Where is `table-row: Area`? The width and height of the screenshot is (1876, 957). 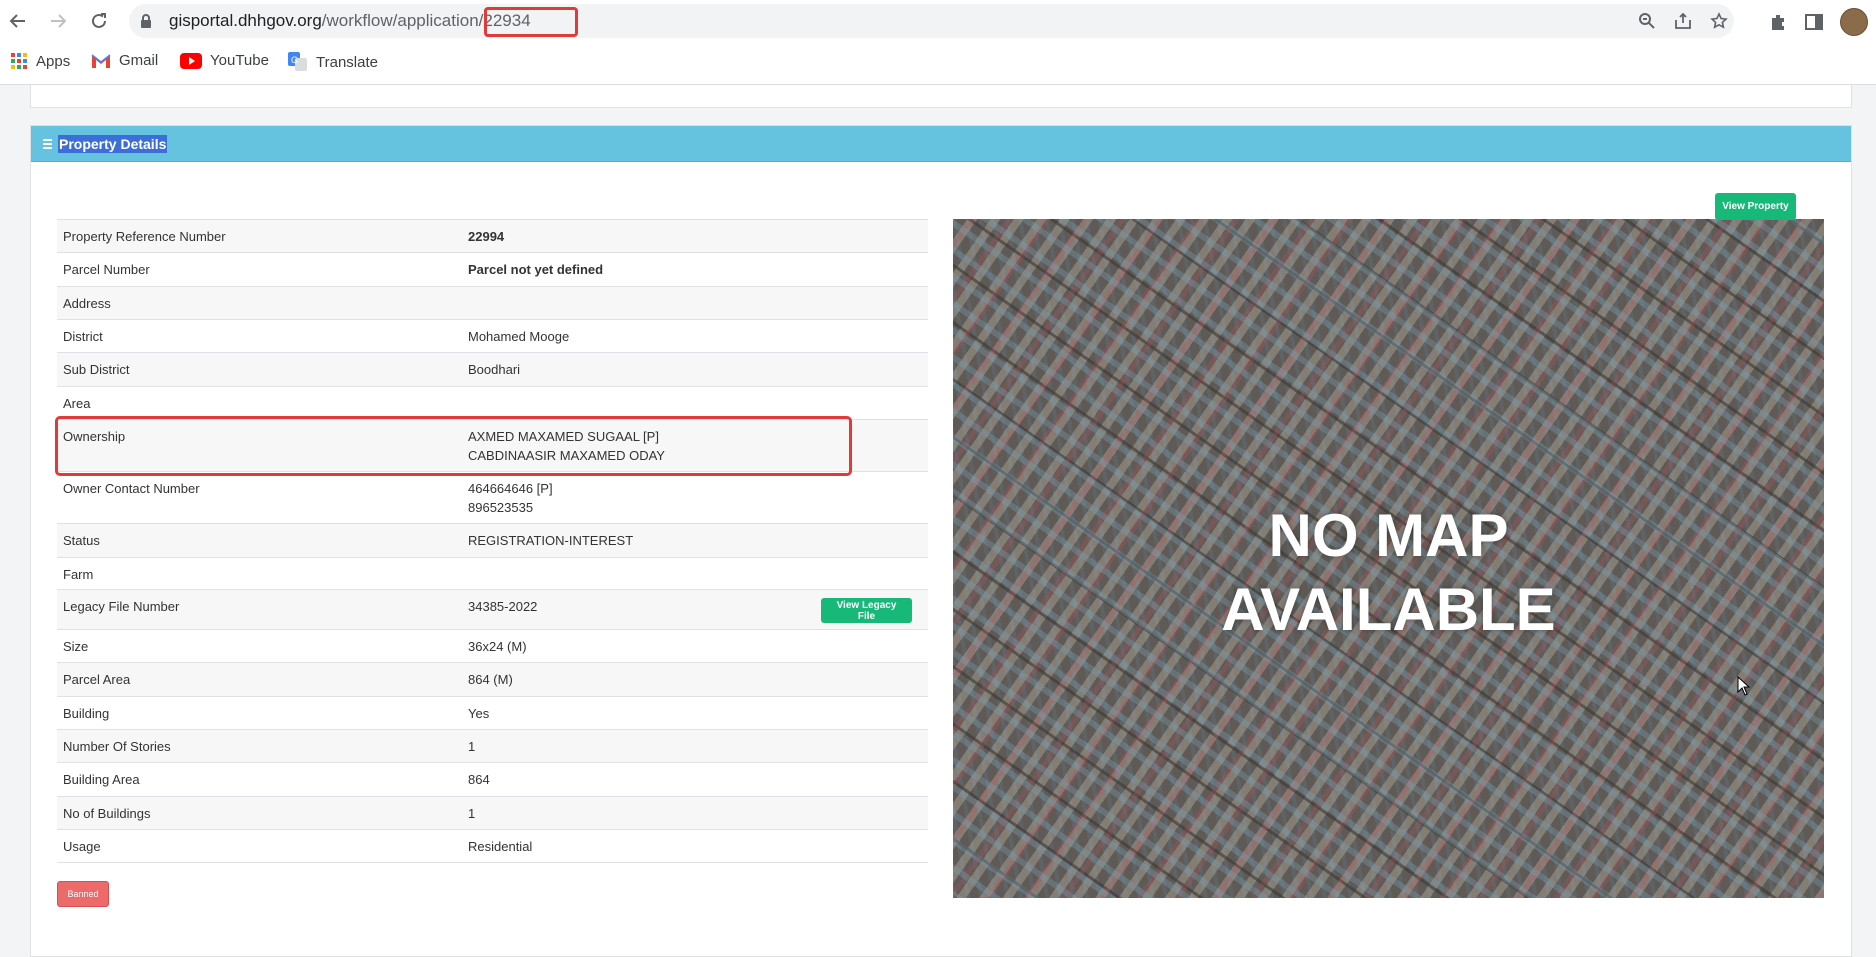
table-row: Area is located at coordinates (492, 403).